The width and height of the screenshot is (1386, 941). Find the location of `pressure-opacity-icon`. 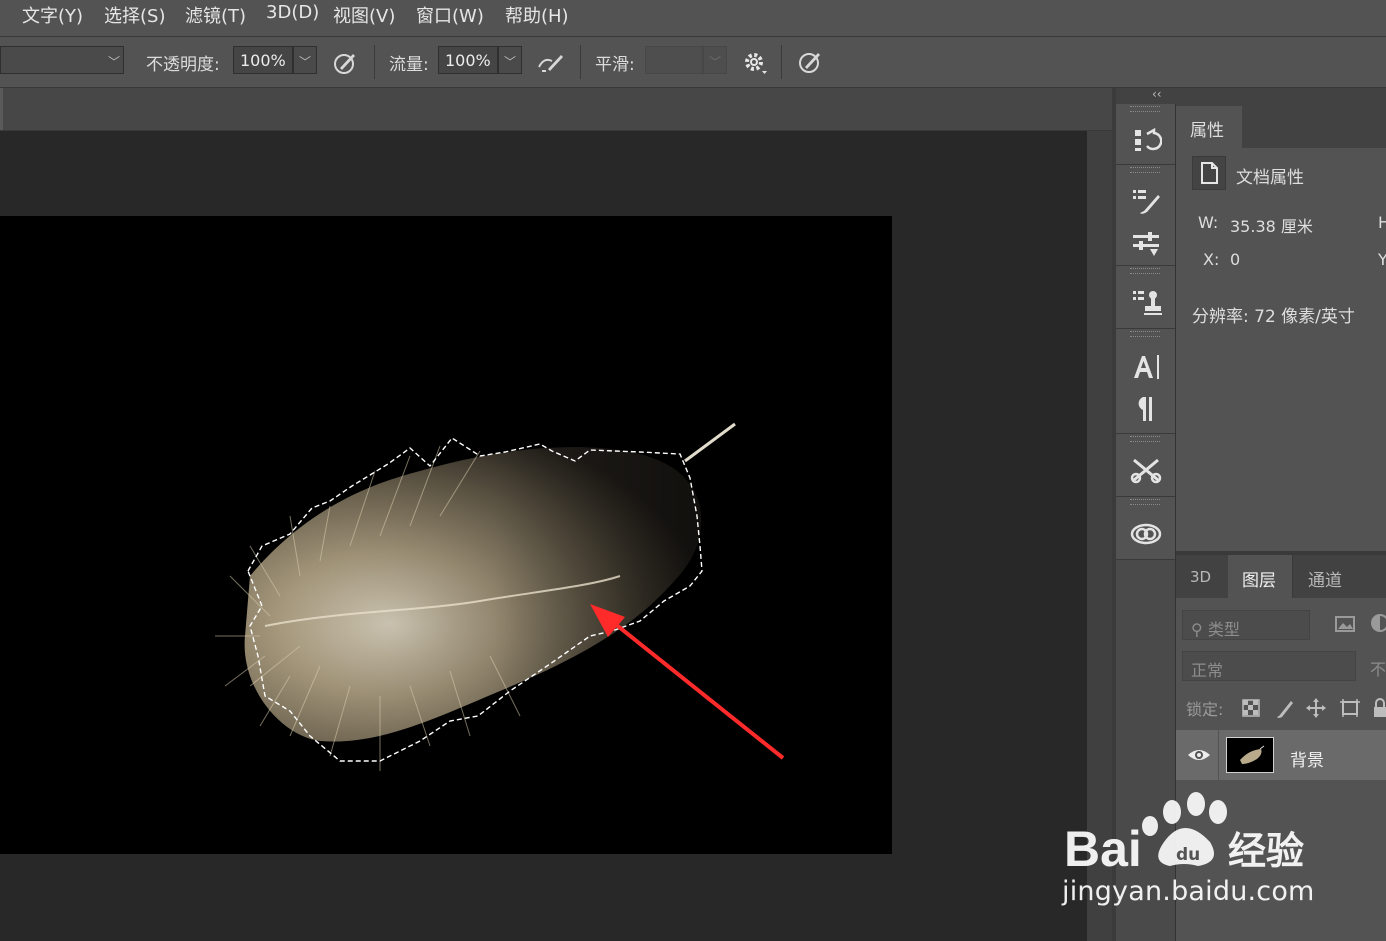

pressure-opacity-icon is located at coordinates (345, 63).